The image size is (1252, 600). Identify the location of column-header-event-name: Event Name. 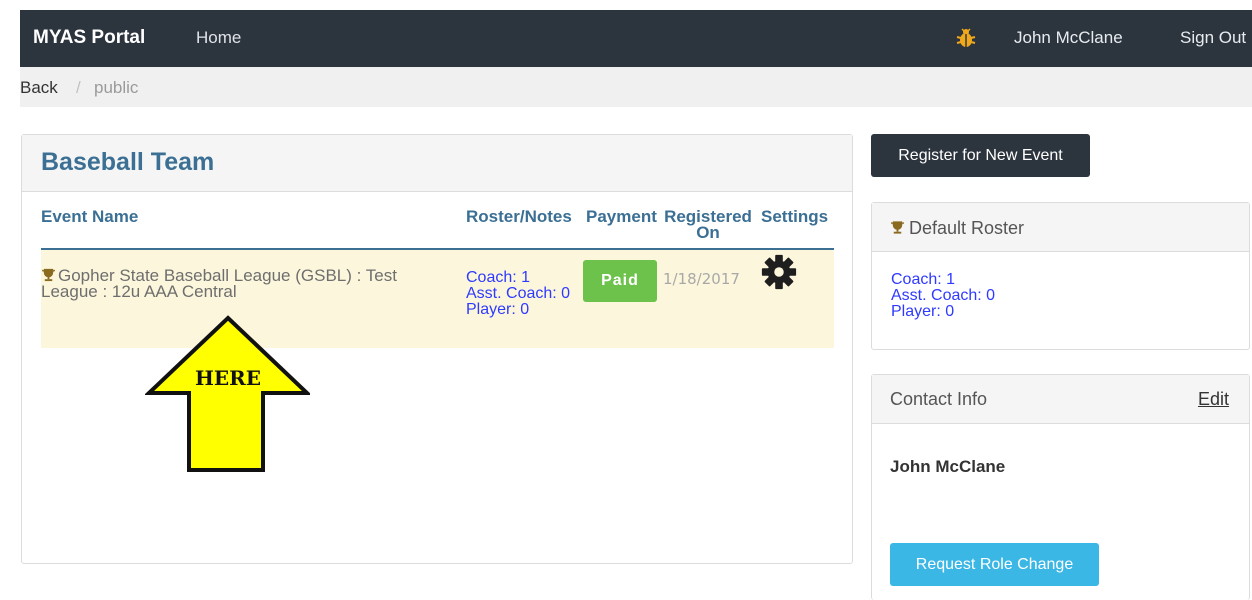
(90, 216).